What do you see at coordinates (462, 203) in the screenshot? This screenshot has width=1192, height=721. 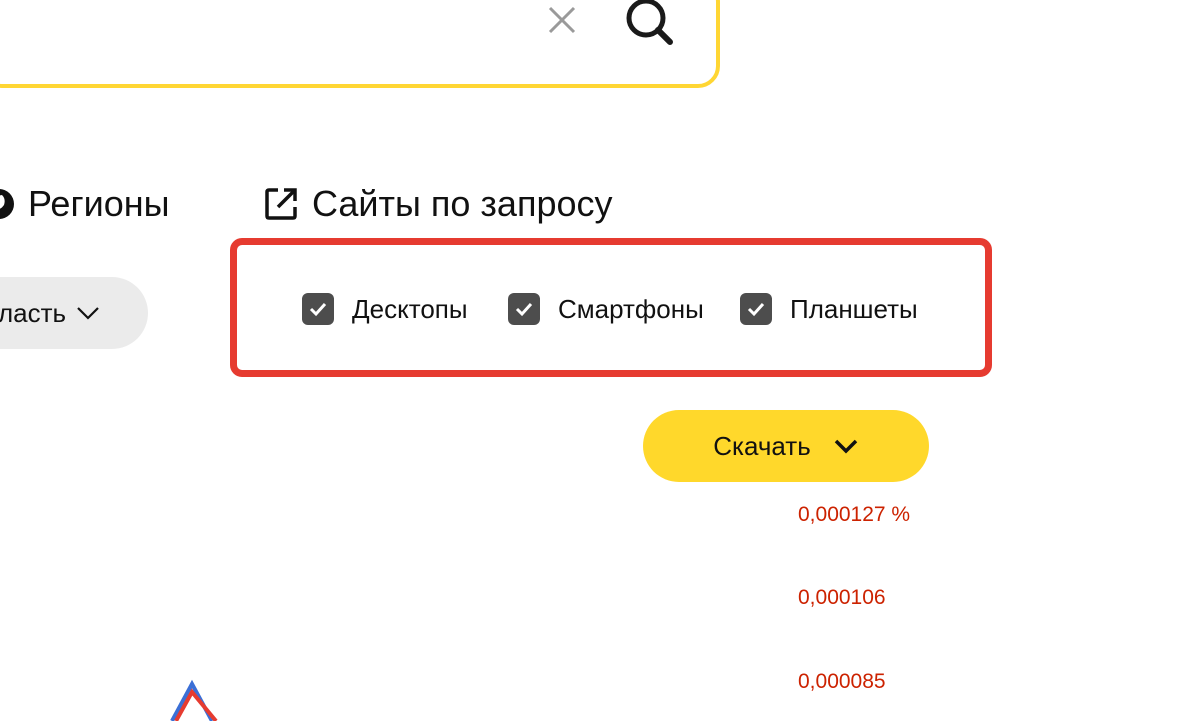 I see `tab-sites-label: Сайты по запросу` at bounding box center [462, 203].